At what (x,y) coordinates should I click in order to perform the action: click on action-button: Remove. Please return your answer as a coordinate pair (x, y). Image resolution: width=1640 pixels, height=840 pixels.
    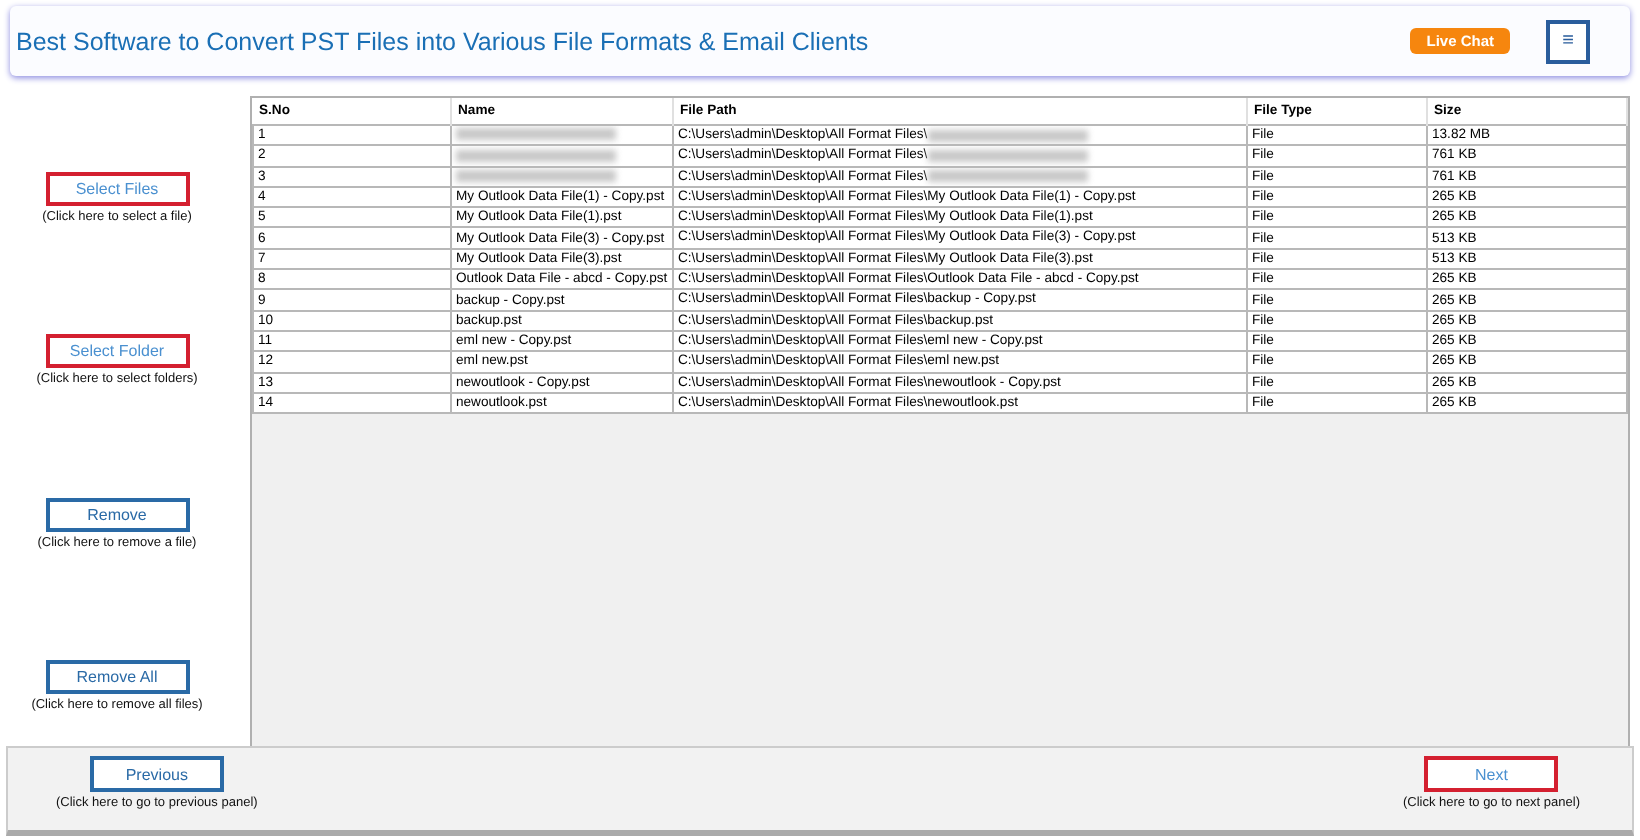
    Looking at the image, I should click on (117, 514).